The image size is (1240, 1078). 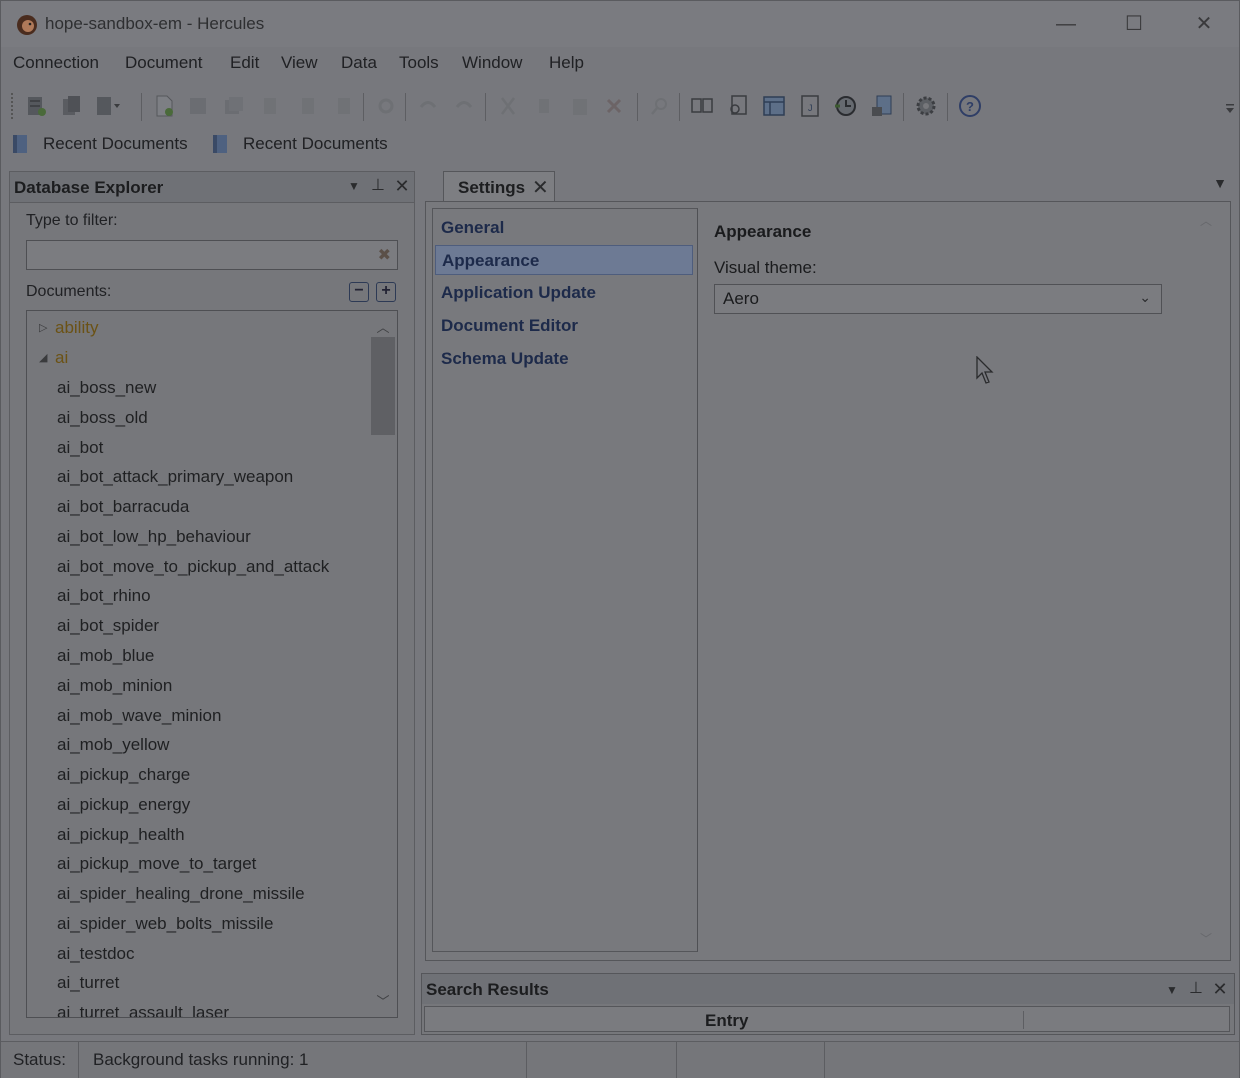 What do you see at coordinates (108, 106) in the screenshot?
I see `database-dropdown-icon` at bounding box center [108, 106].